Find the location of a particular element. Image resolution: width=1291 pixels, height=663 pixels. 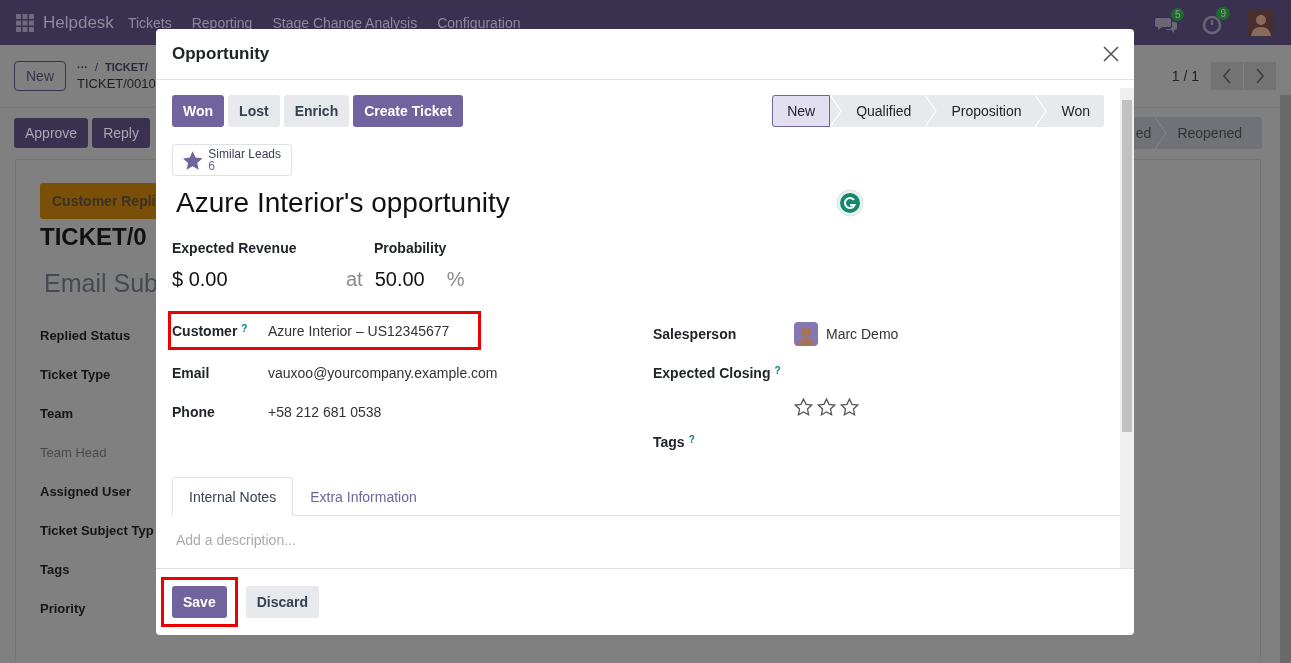

discard-button: Discard is located at coordinates (282, 602).